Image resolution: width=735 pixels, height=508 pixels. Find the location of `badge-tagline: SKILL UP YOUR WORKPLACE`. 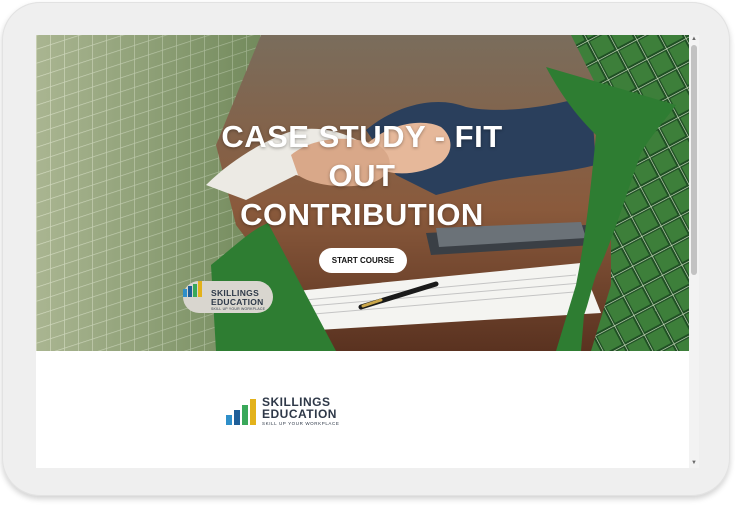

badge-tagline: SKILL UP YOUR WORKPLACE is located at coordinates (238, 309).